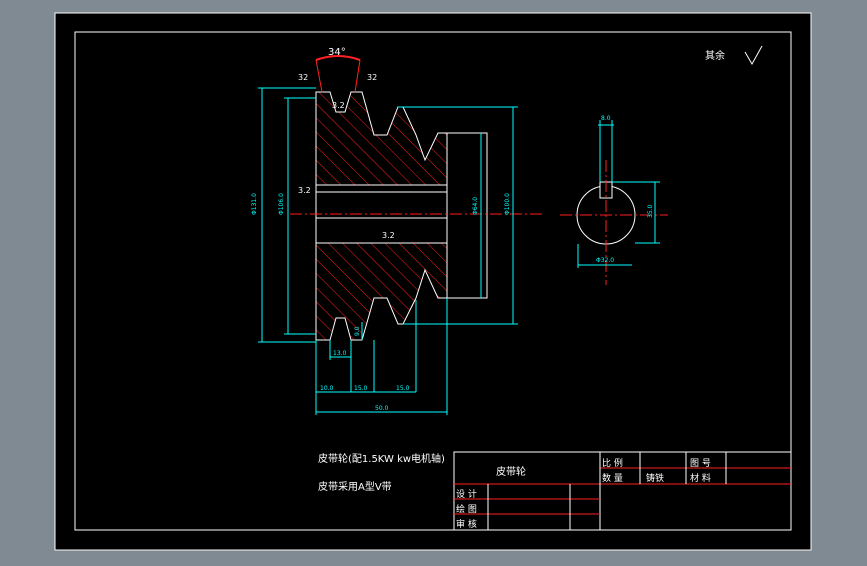 The width and height of the screenshot is (867, 566). Describe the element at coordinates (466, 495) in the screenshot. I see `designer-label: 设 计` at that location.